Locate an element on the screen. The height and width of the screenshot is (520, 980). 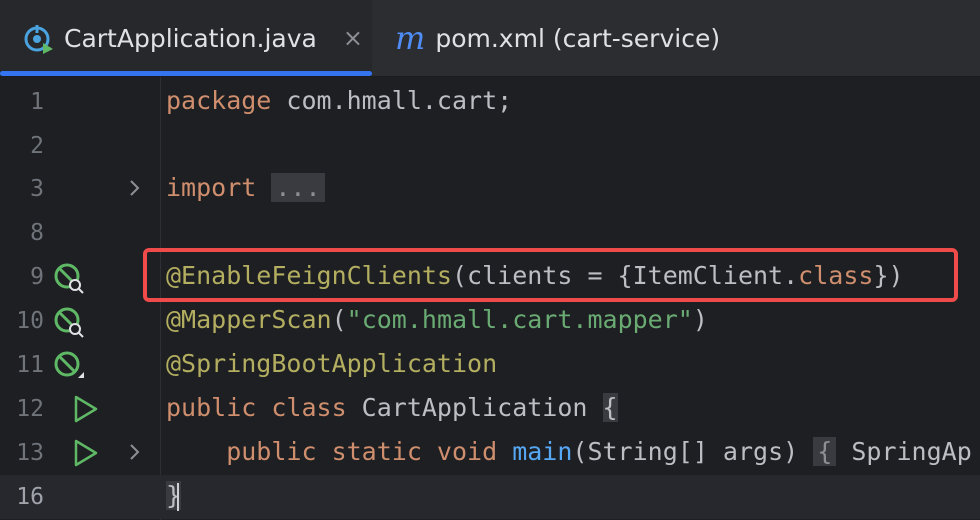
code-line: 2 is located at coordinates (490, 146).